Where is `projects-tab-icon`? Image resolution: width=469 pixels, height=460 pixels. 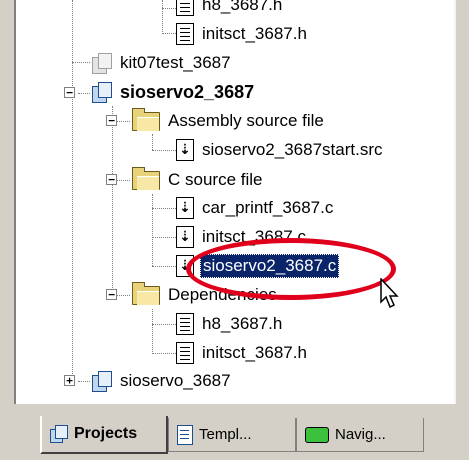 projects-tab-icon is located at coordinates (59, 434).